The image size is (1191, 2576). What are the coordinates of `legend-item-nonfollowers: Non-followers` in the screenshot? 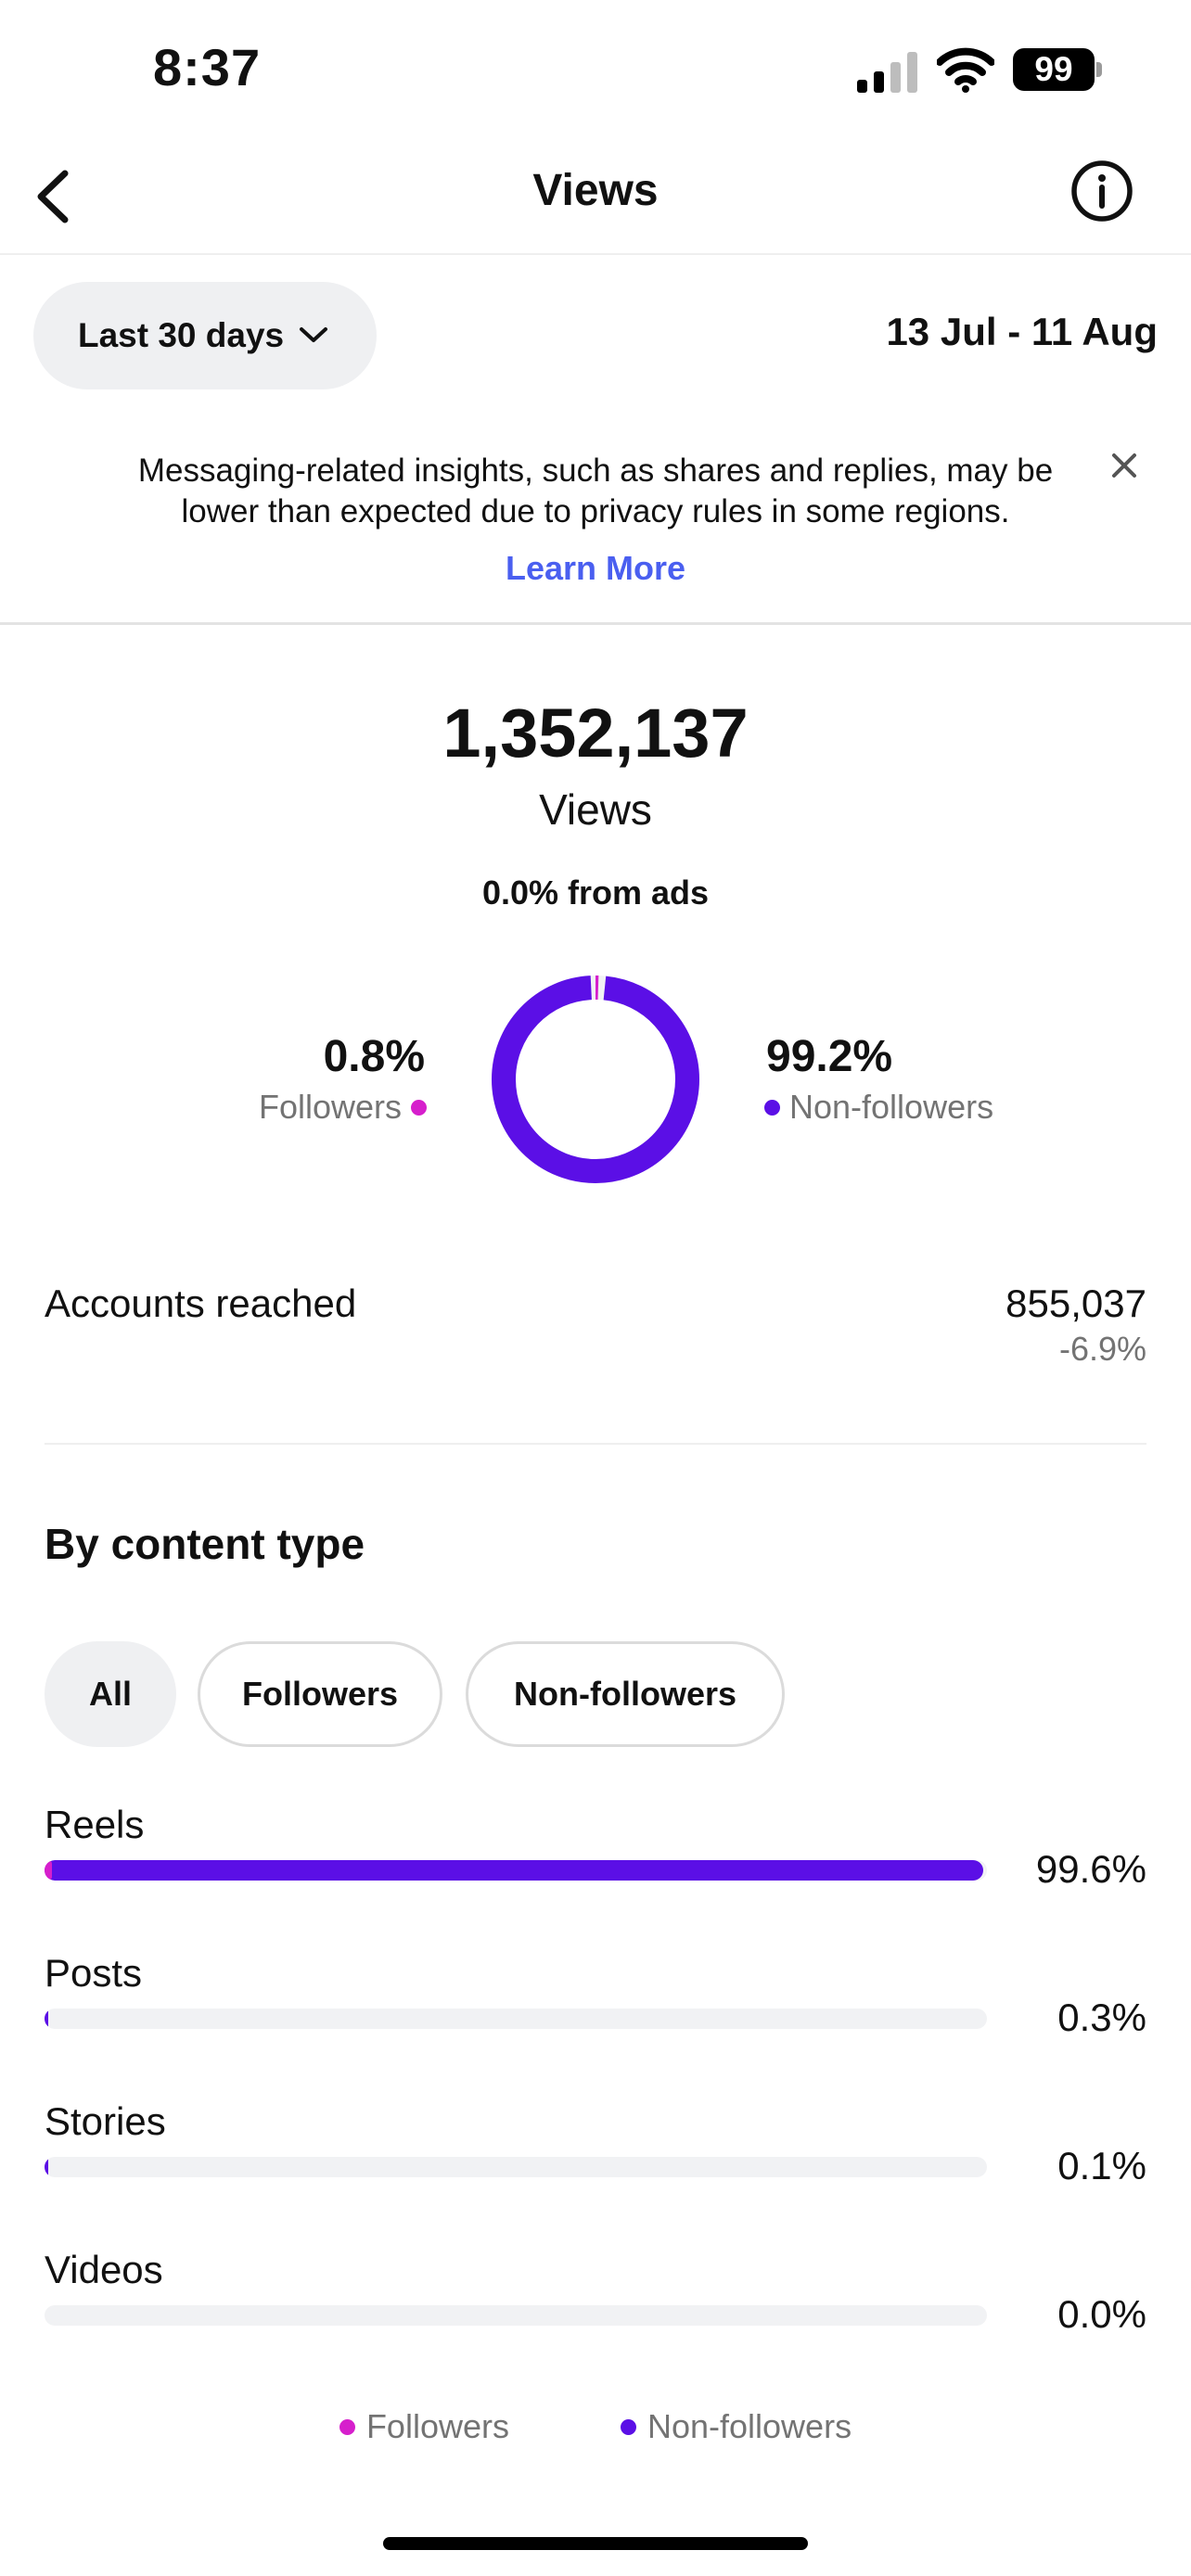 It's located at (736, 2426).